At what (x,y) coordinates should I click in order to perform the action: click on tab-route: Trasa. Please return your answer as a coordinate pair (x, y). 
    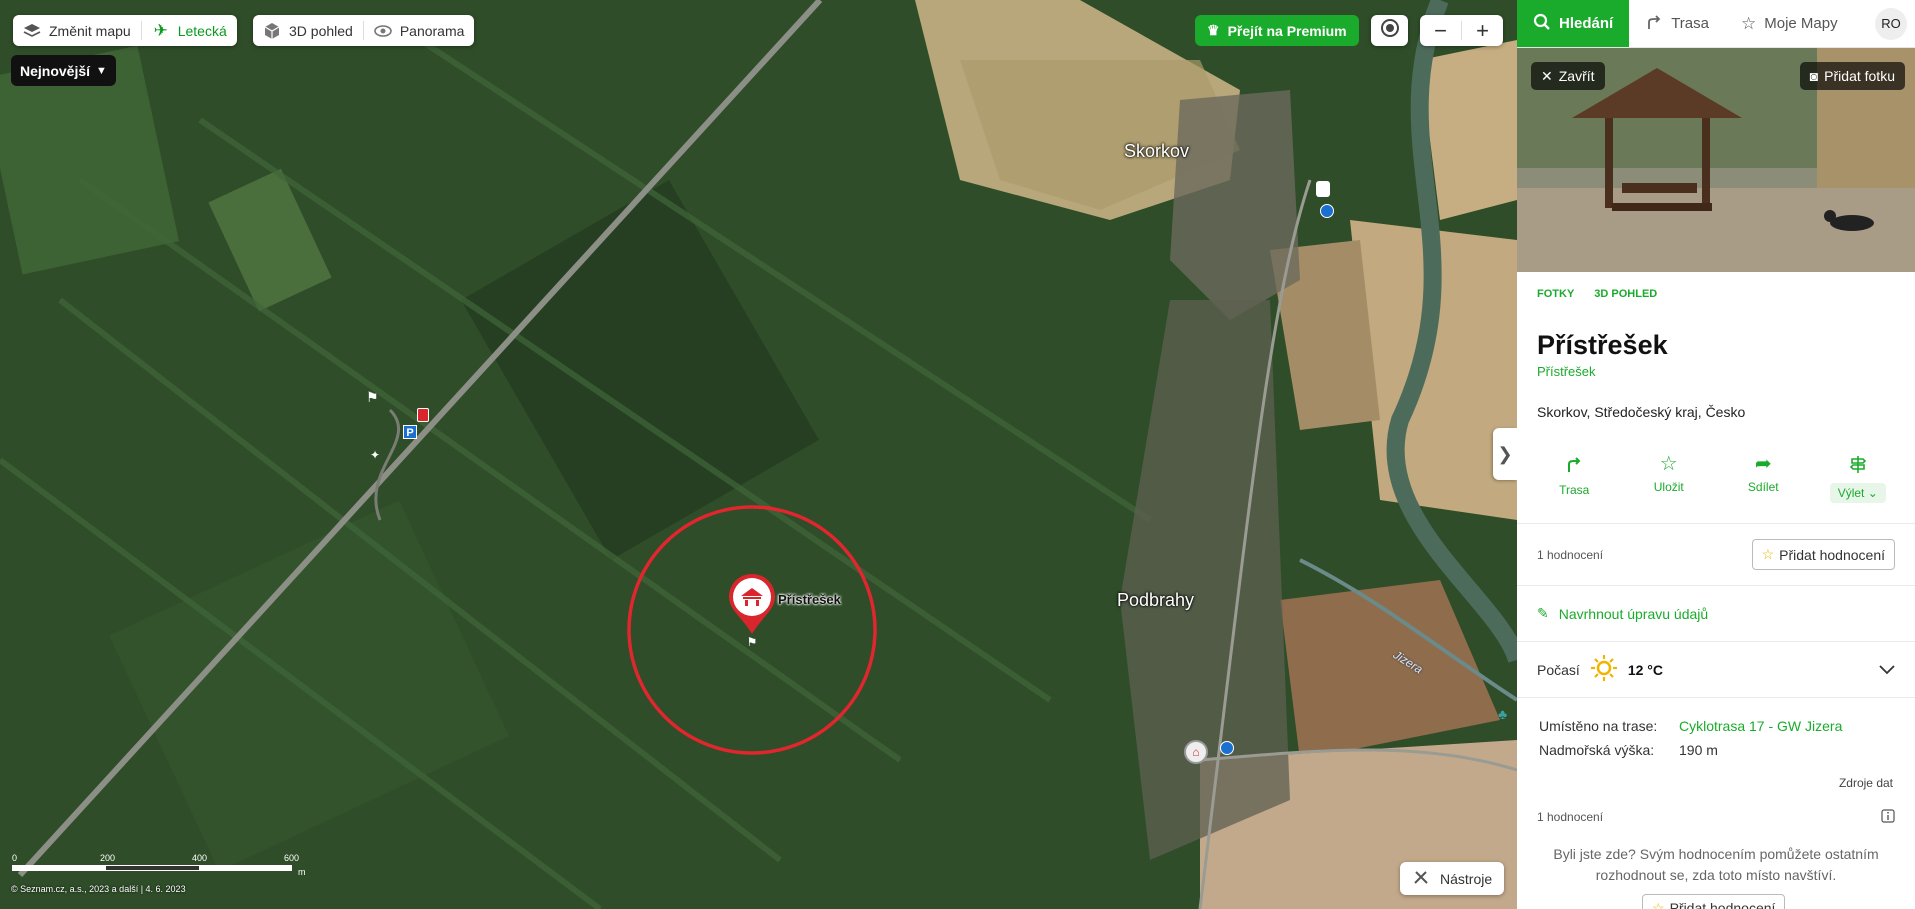
    Looking at the image, I should click on (1677, 23).